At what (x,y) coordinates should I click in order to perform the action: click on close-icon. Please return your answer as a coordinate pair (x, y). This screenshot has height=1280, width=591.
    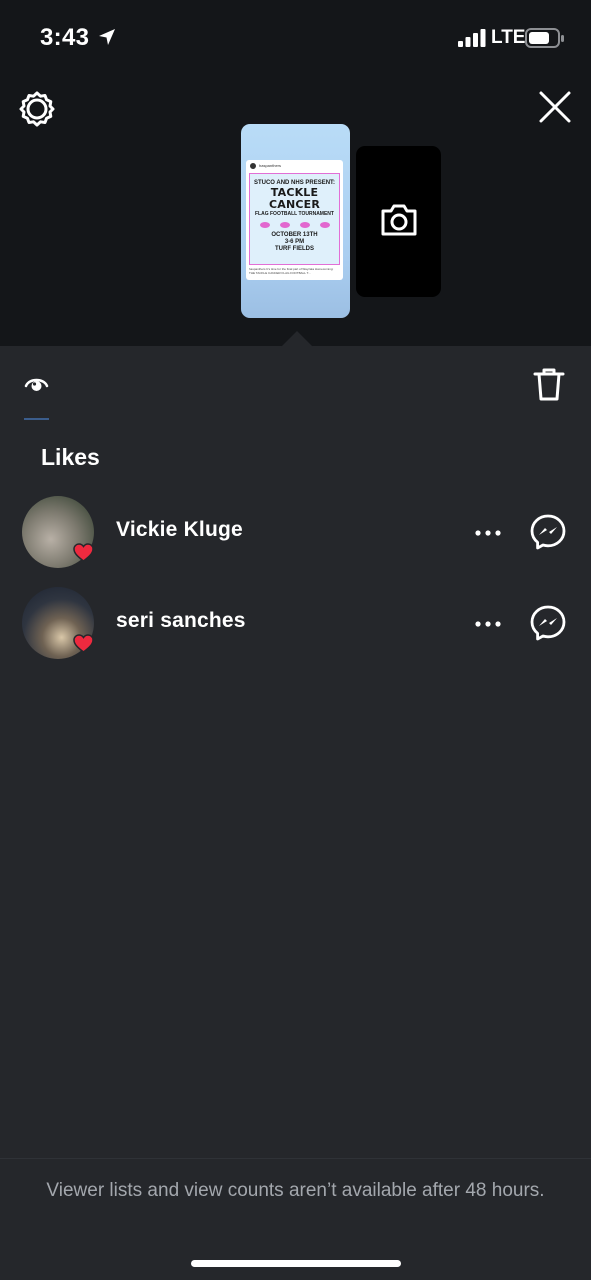
    Looking at the image, I should click on (555, 107).